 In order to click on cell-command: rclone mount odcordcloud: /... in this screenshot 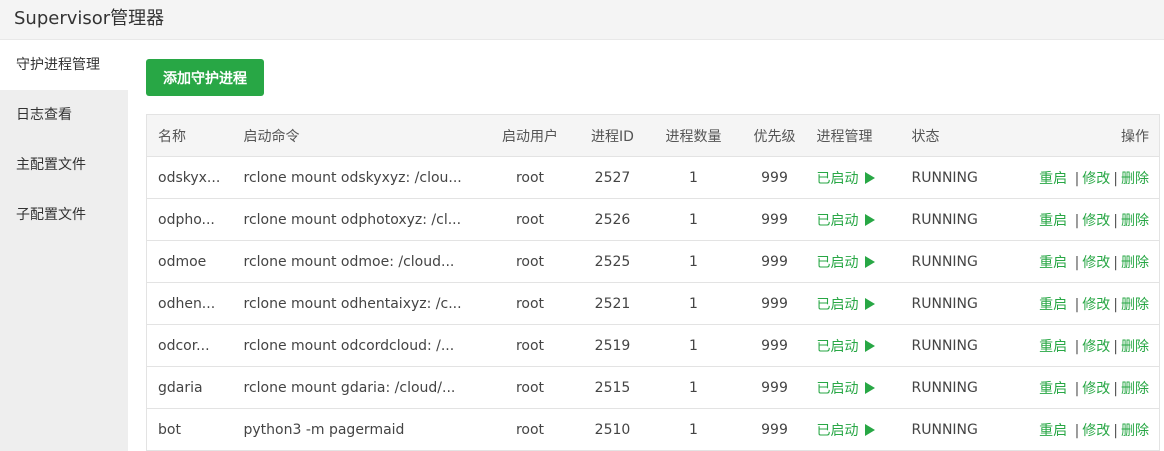, I will do `click(360, 345)`.